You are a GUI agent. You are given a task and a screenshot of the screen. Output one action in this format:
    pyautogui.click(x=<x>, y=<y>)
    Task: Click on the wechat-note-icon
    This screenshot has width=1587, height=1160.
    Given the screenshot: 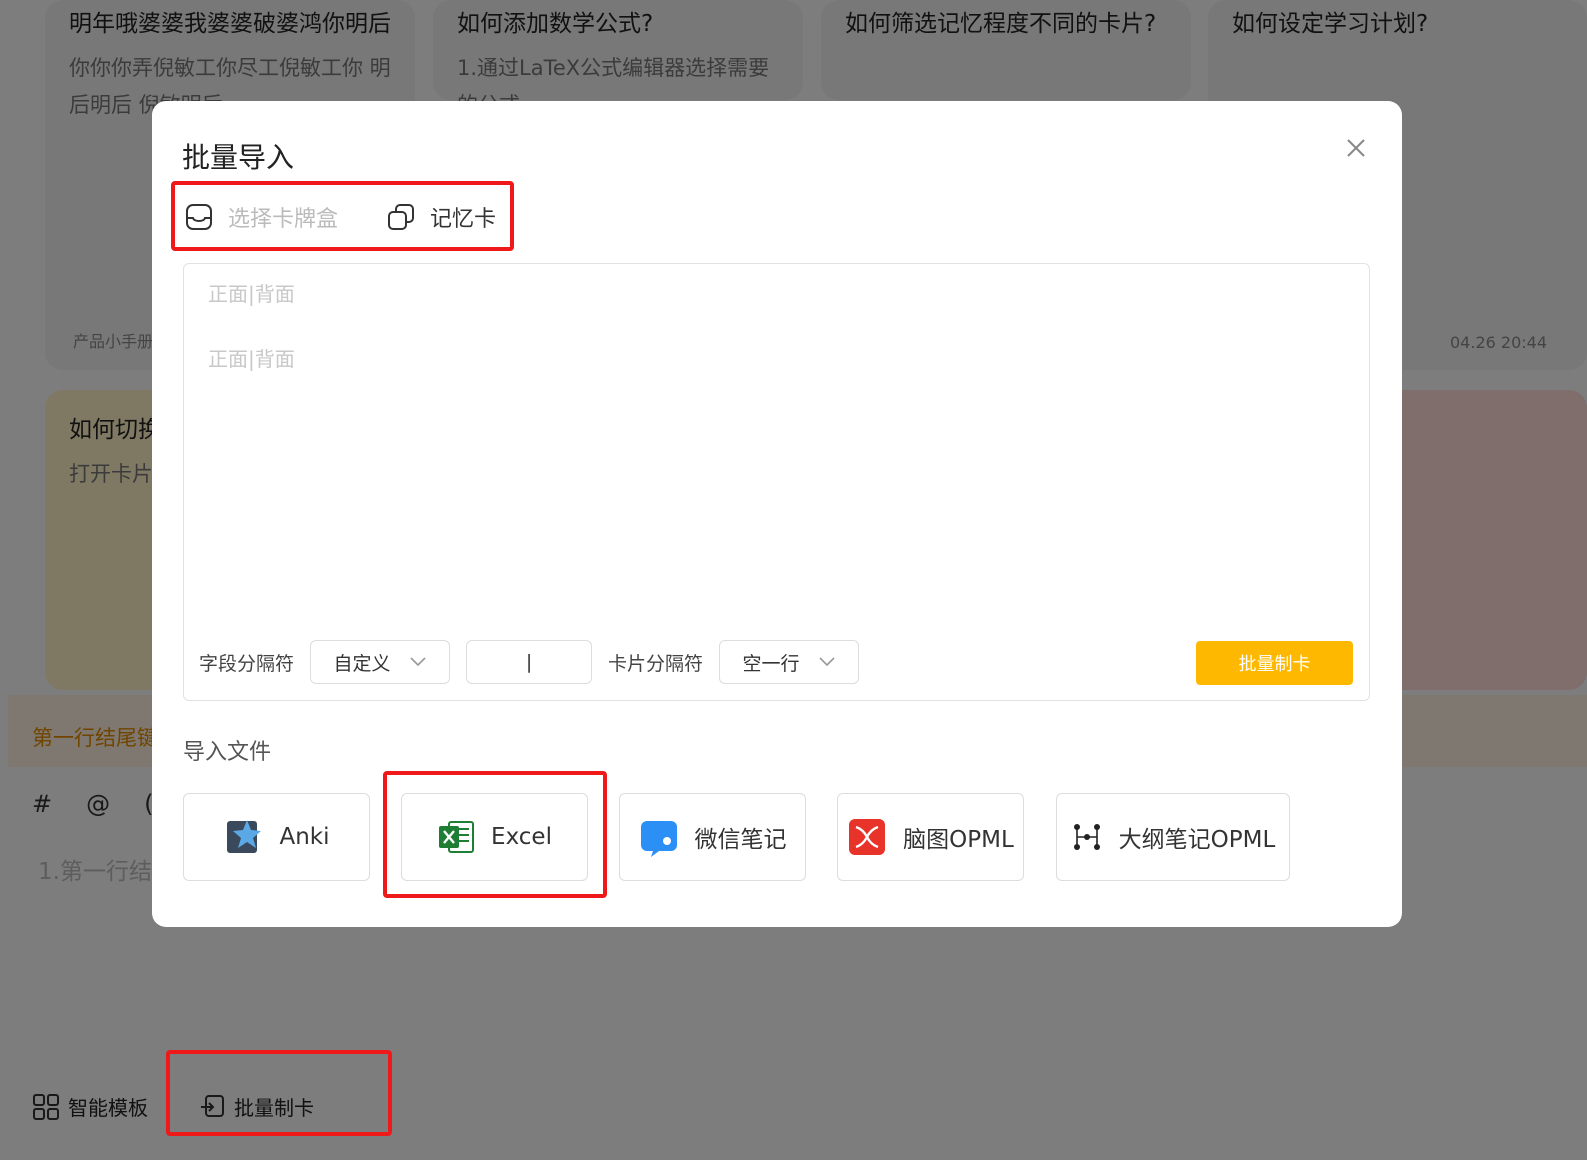 What is the action you would take?
    pyautogui.click(x=658, y=839)
    